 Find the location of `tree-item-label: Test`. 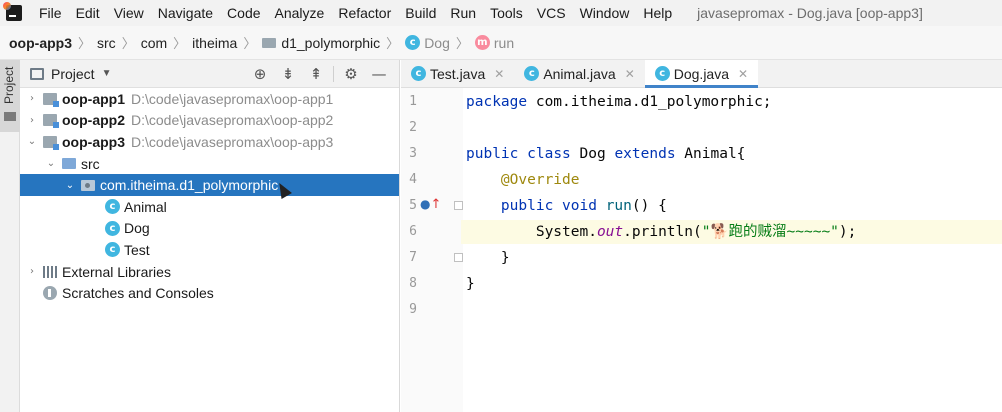

tree-item-label: Test is located at coordinates (137, 249).